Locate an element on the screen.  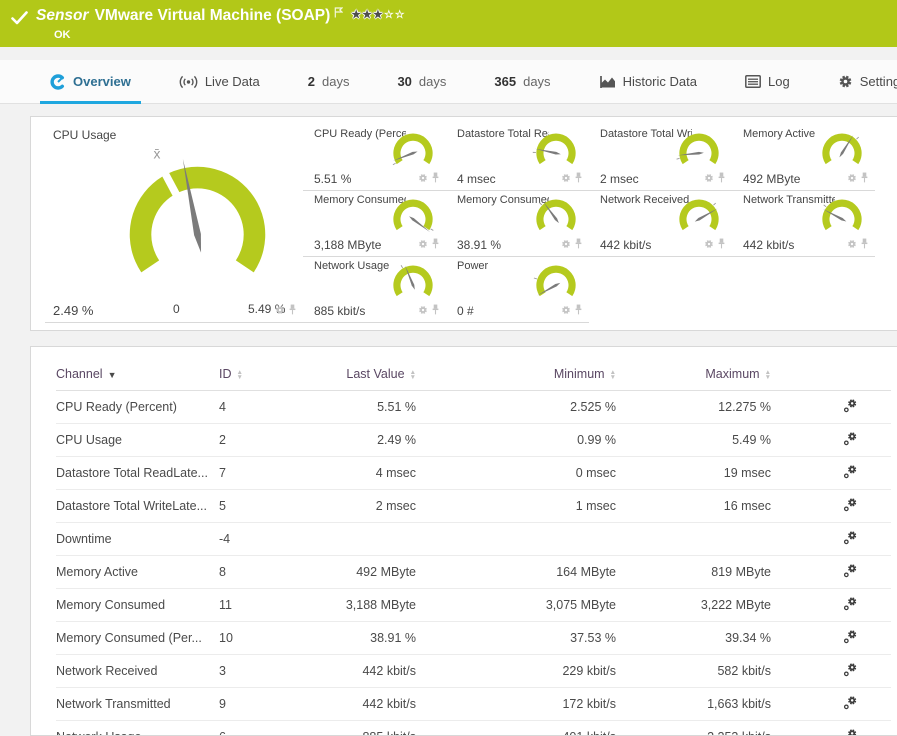
cell-id: 10 is located at coordinates (261, 638).